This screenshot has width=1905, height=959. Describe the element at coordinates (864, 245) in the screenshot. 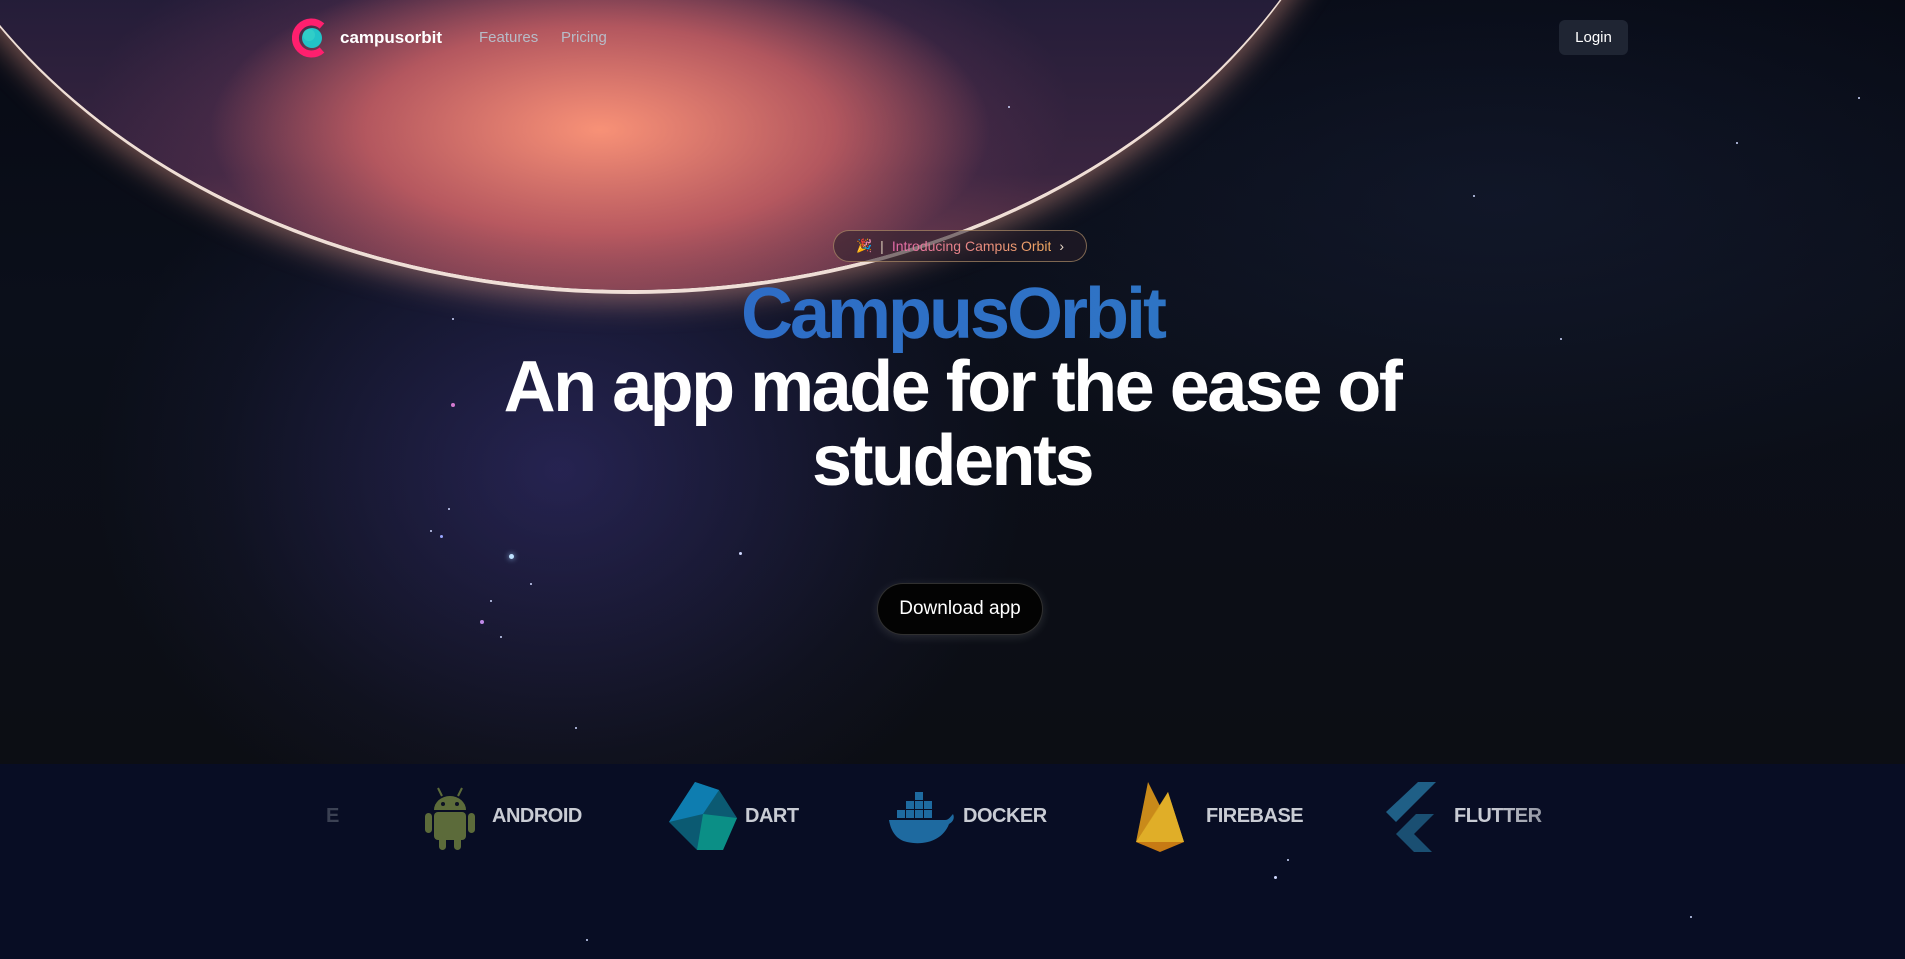

I see `party-popper-icon: 🎉` at that location.